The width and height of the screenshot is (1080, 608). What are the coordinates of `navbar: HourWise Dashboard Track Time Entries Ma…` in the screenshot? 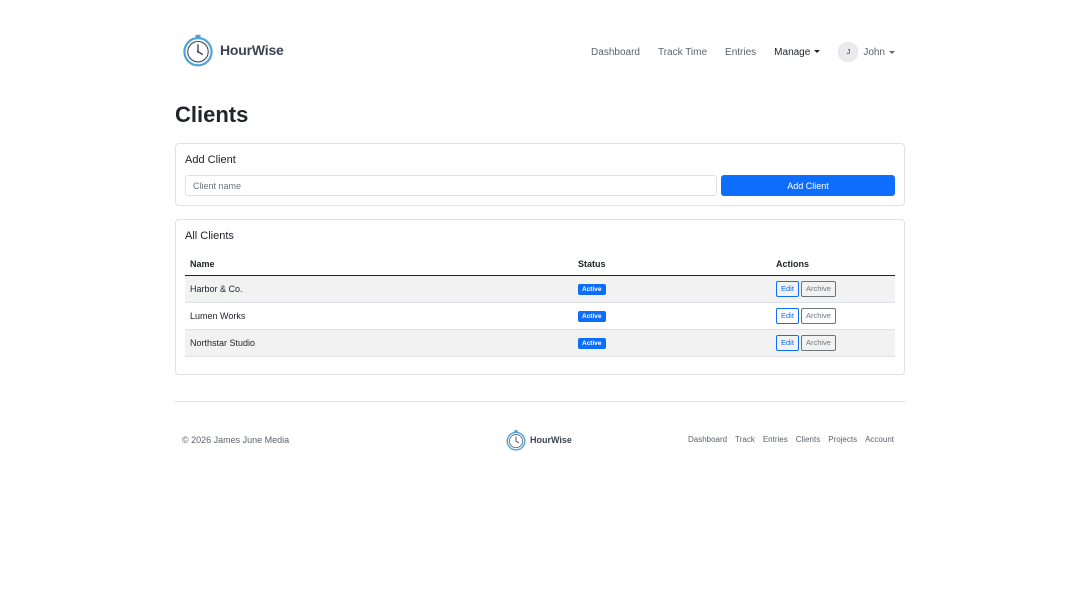 It's located at (540, 51).